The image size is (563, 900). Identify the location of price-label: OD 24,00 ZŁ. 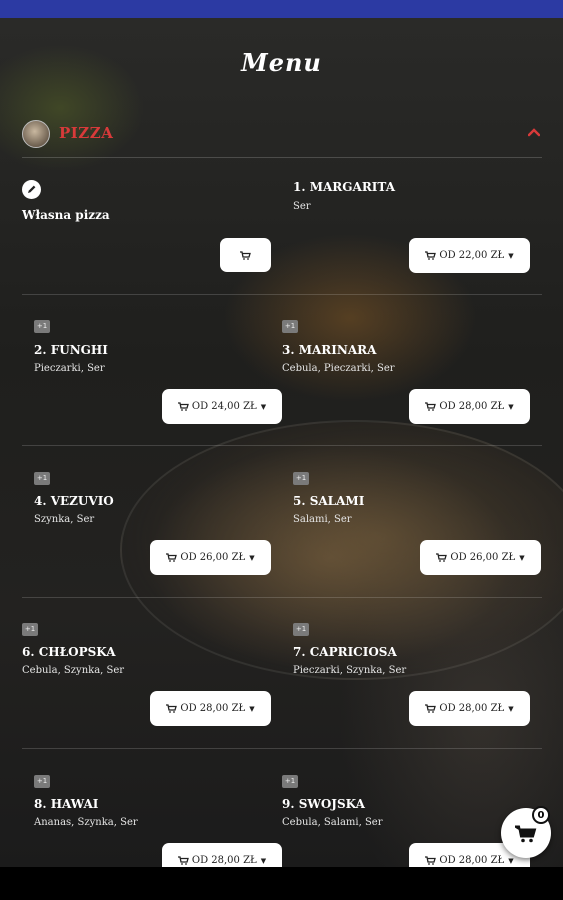
(224, 406).